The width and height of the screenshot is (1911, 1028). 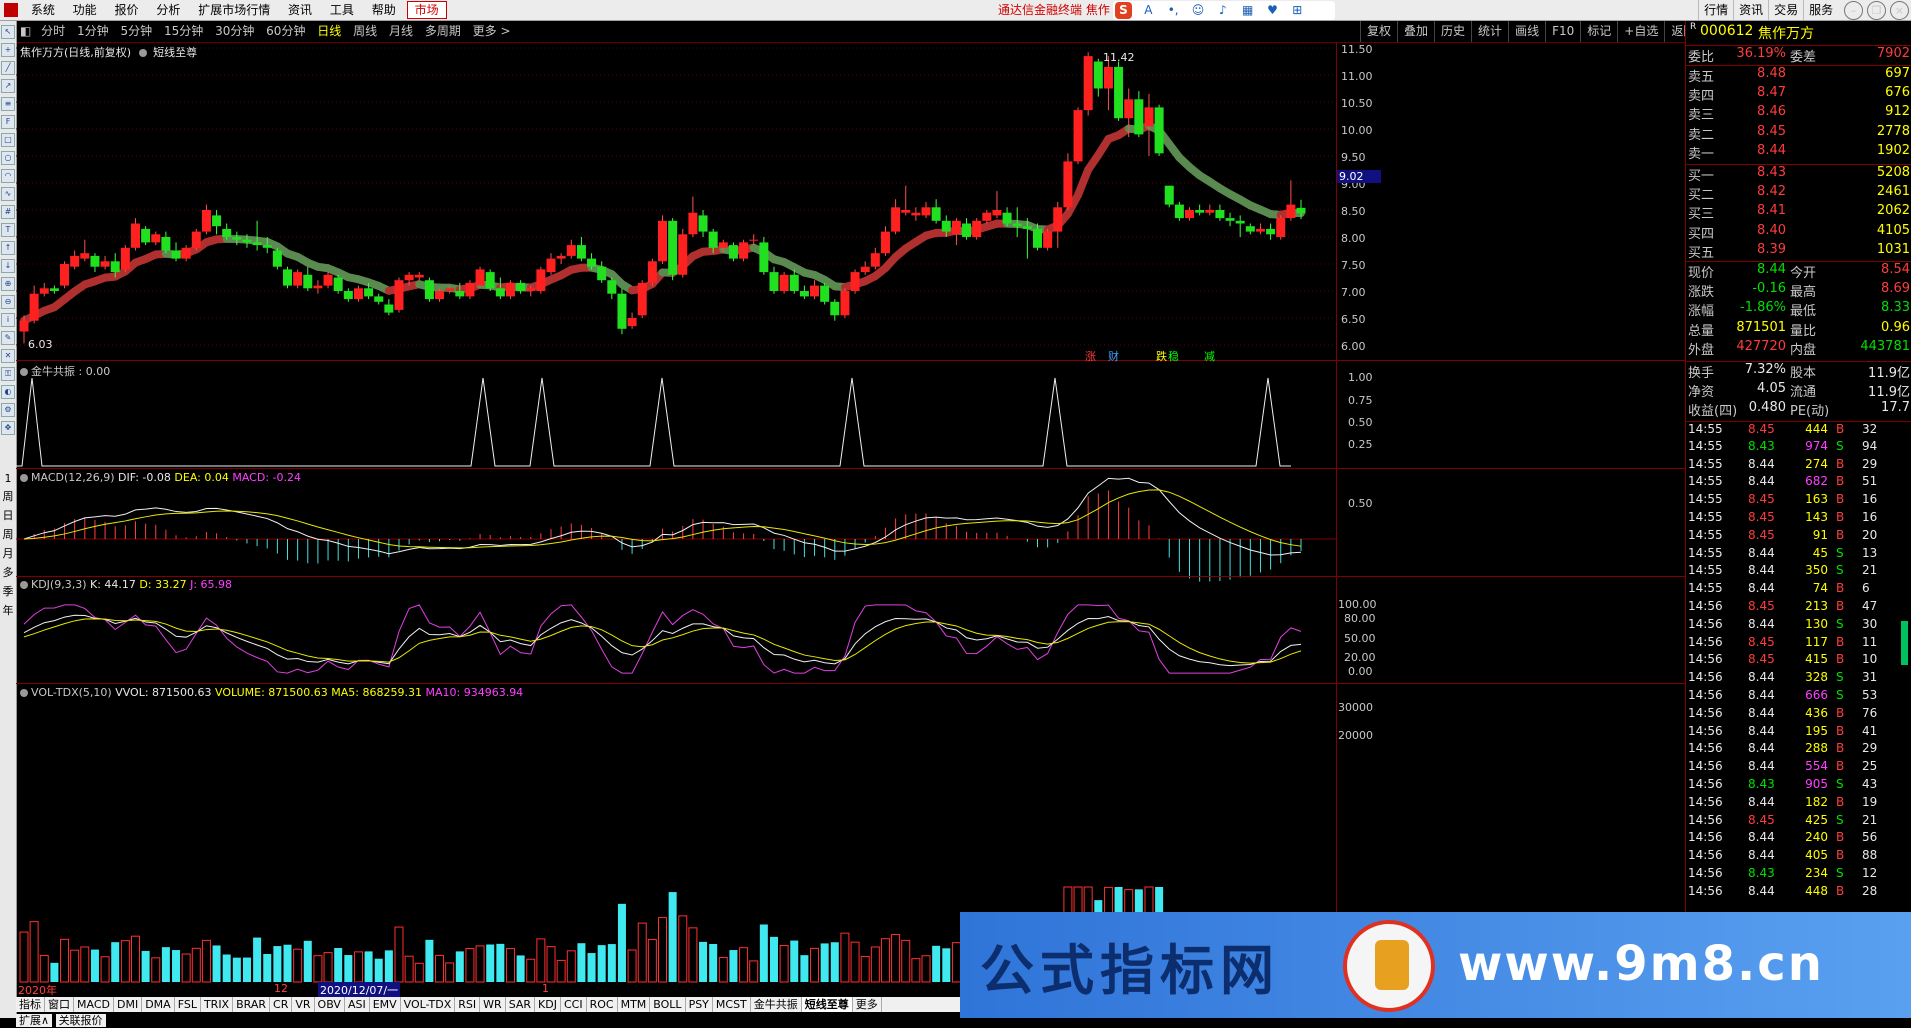 I want to click on crosshair-tool-icon: +, so click(x=8, y=50).